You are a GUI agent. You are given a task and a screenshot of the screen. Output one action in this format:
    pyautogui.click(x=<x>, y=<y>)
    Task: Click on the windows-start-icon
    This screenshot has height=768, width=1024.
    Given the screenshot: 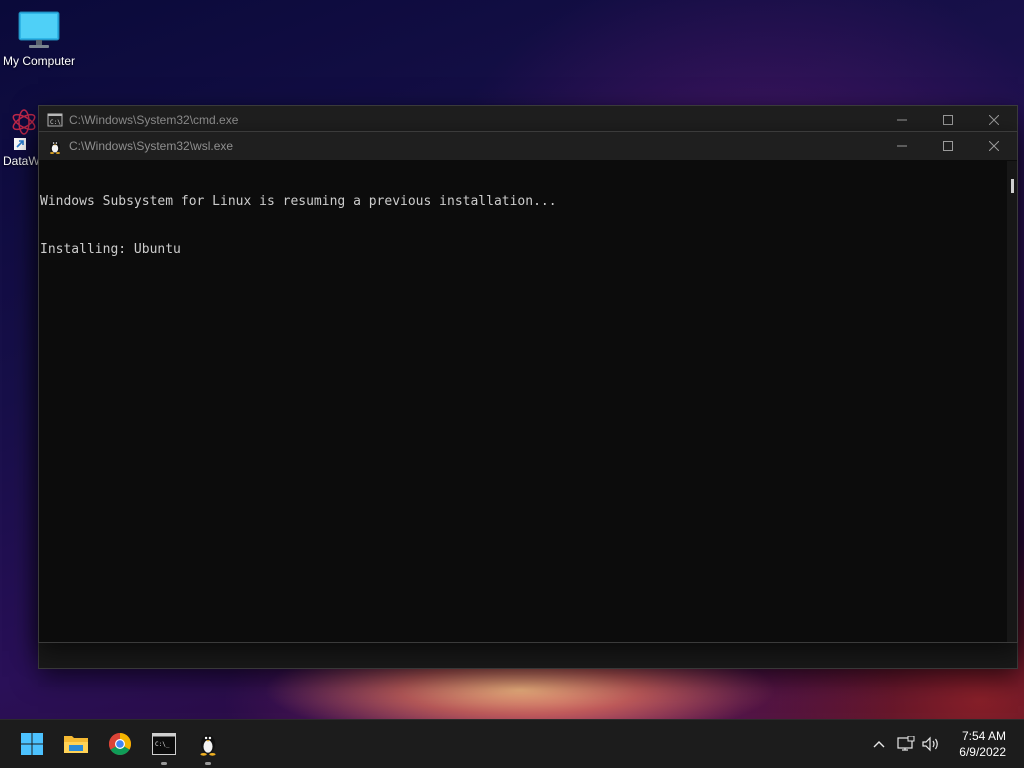 What is the action you would take?
    pyautogui.click(x=32, y=744)
    